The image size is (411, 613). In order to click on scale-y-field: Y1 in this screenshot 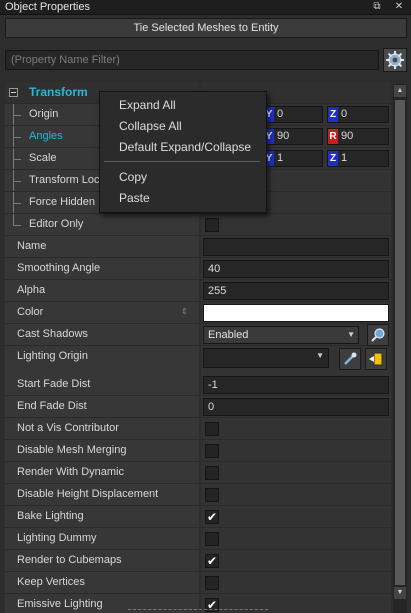, I will do `click(293, 158)`.